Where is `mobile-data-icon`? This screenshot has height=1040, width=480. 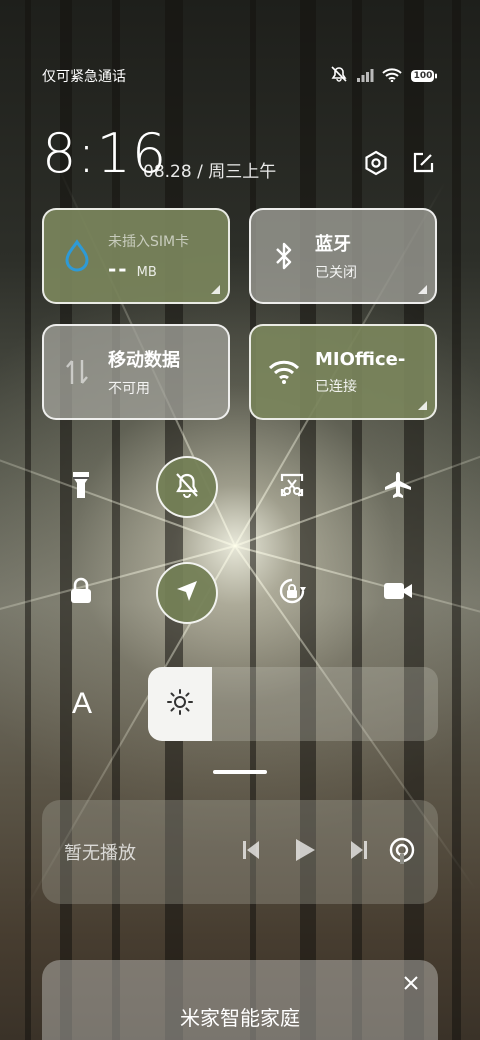 mobile-data-icon is located at coordinates (77, 372).